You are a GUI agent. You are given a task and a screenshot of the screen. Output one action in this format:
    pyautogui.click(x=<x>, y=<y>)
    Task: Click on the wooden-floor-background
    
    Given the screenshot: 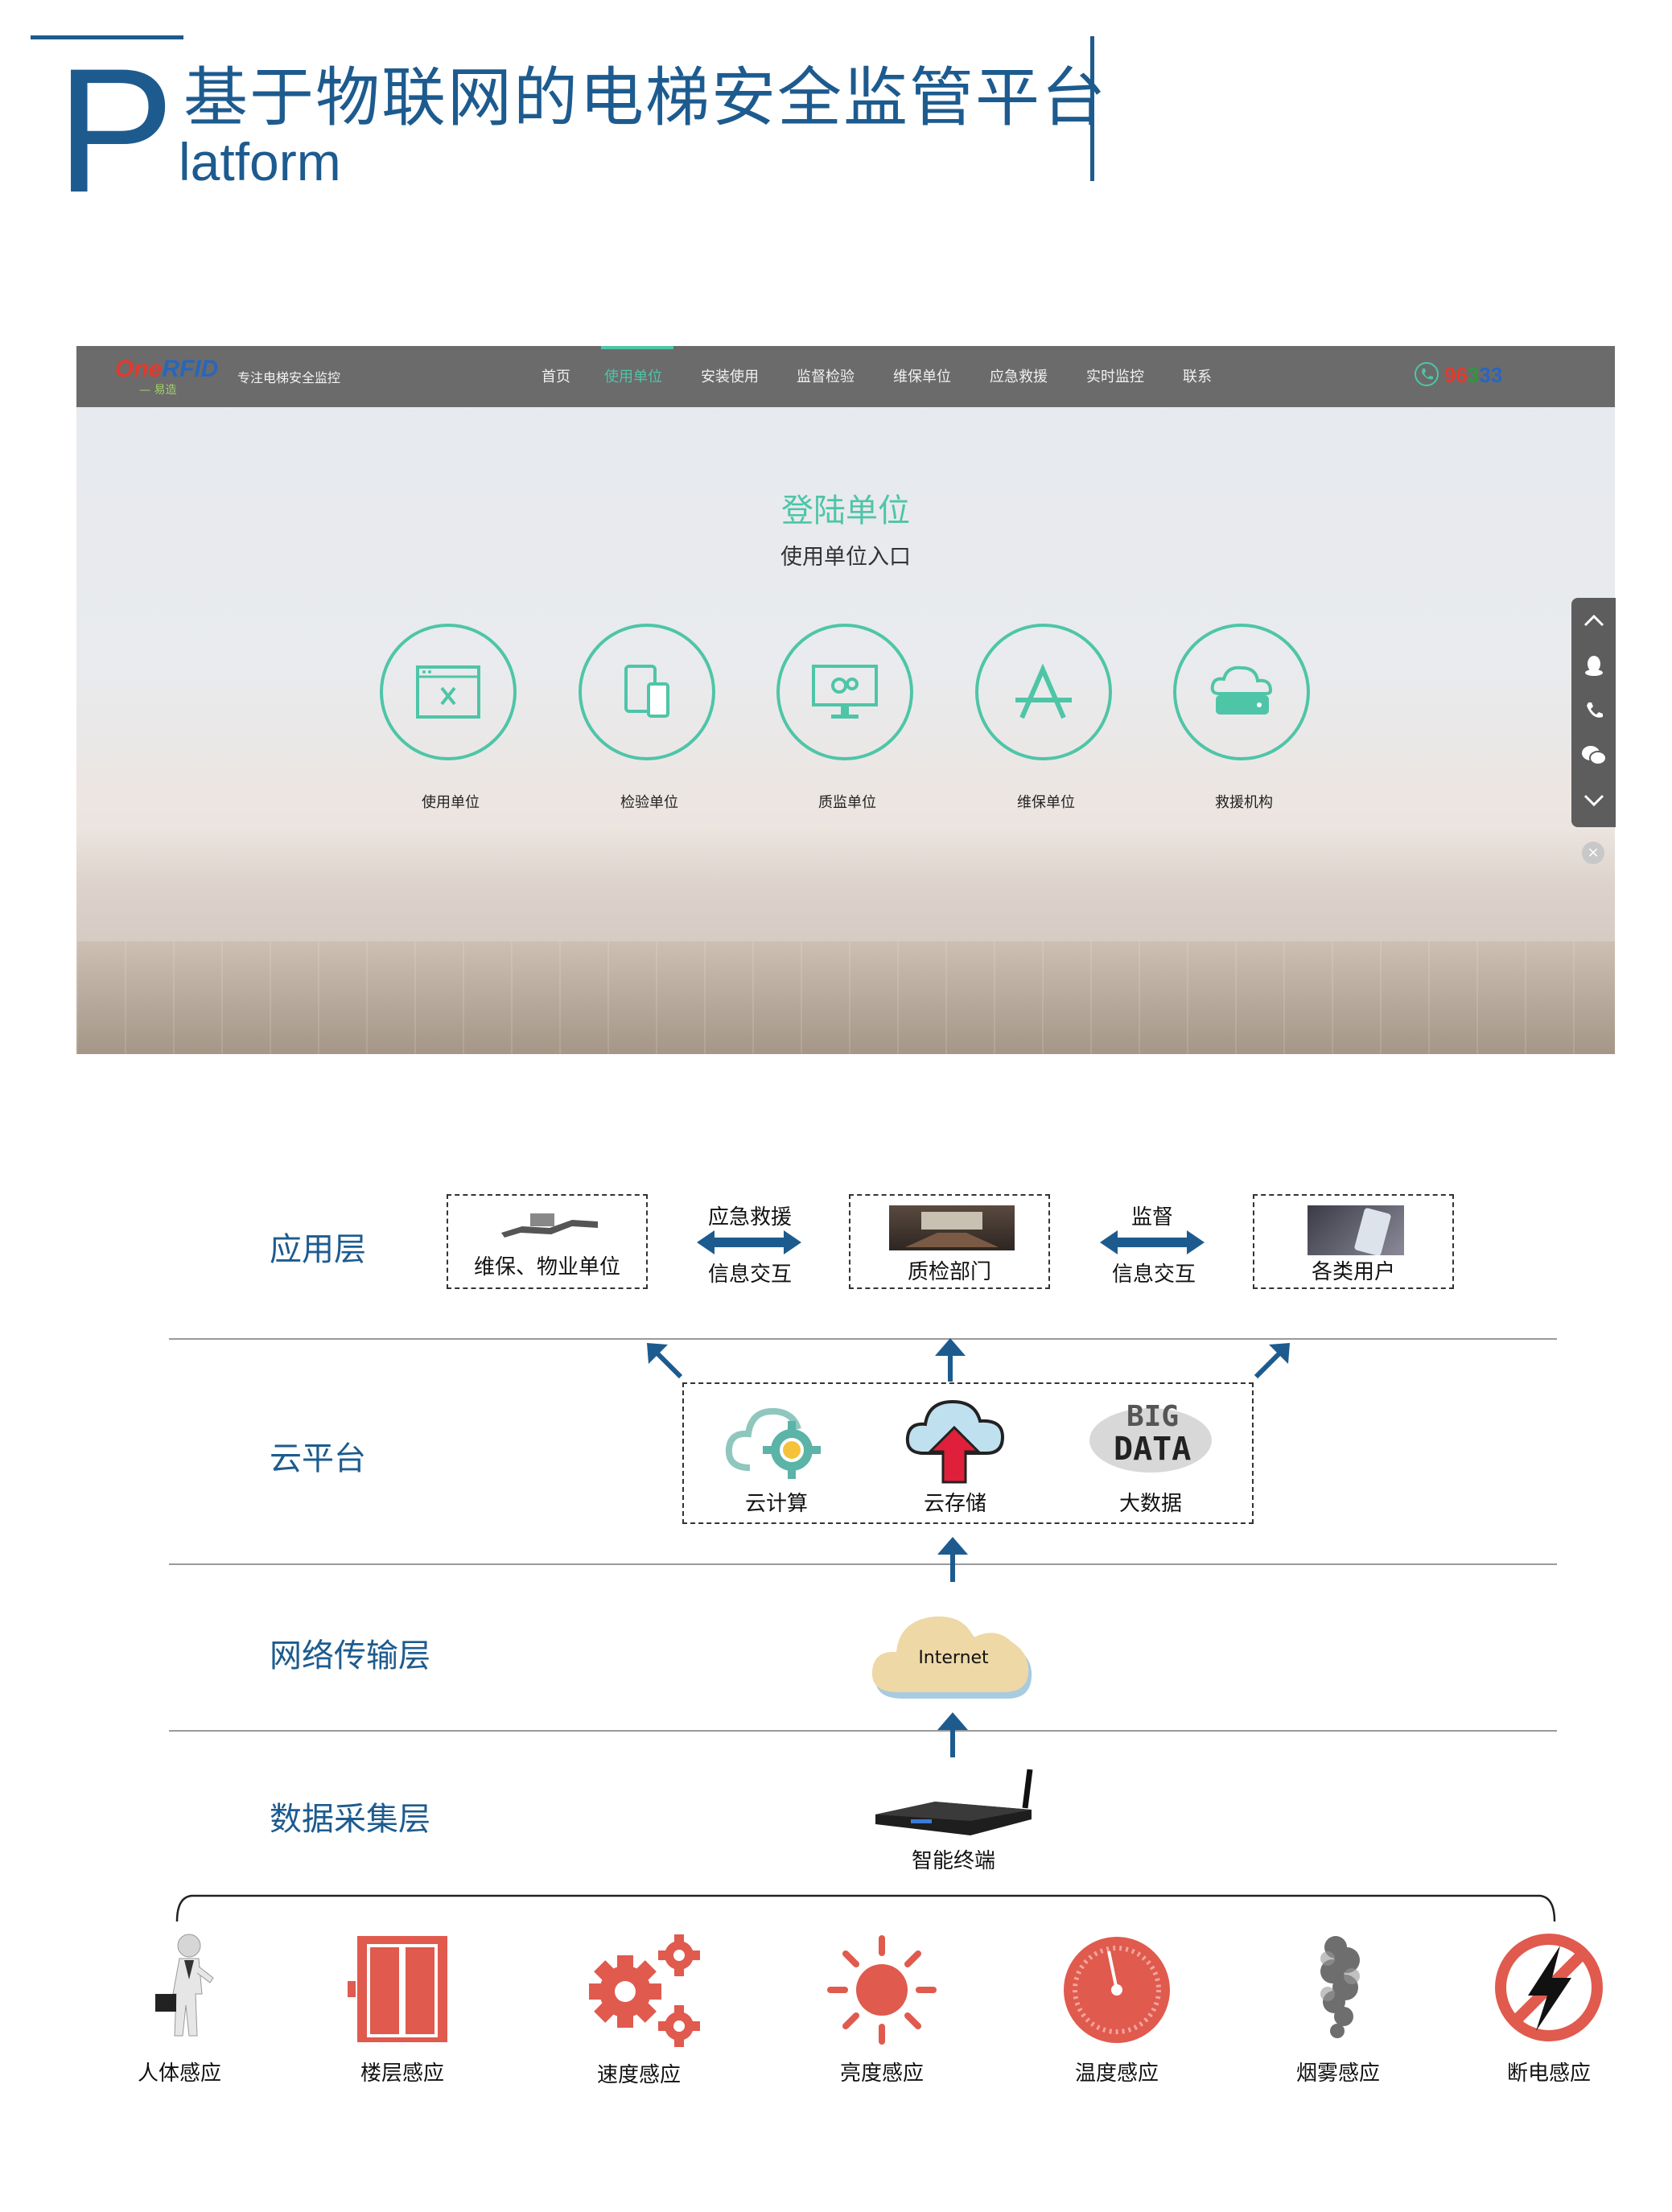 What is the action you would take?
    pyautogui.click(x=846, y=998)
    